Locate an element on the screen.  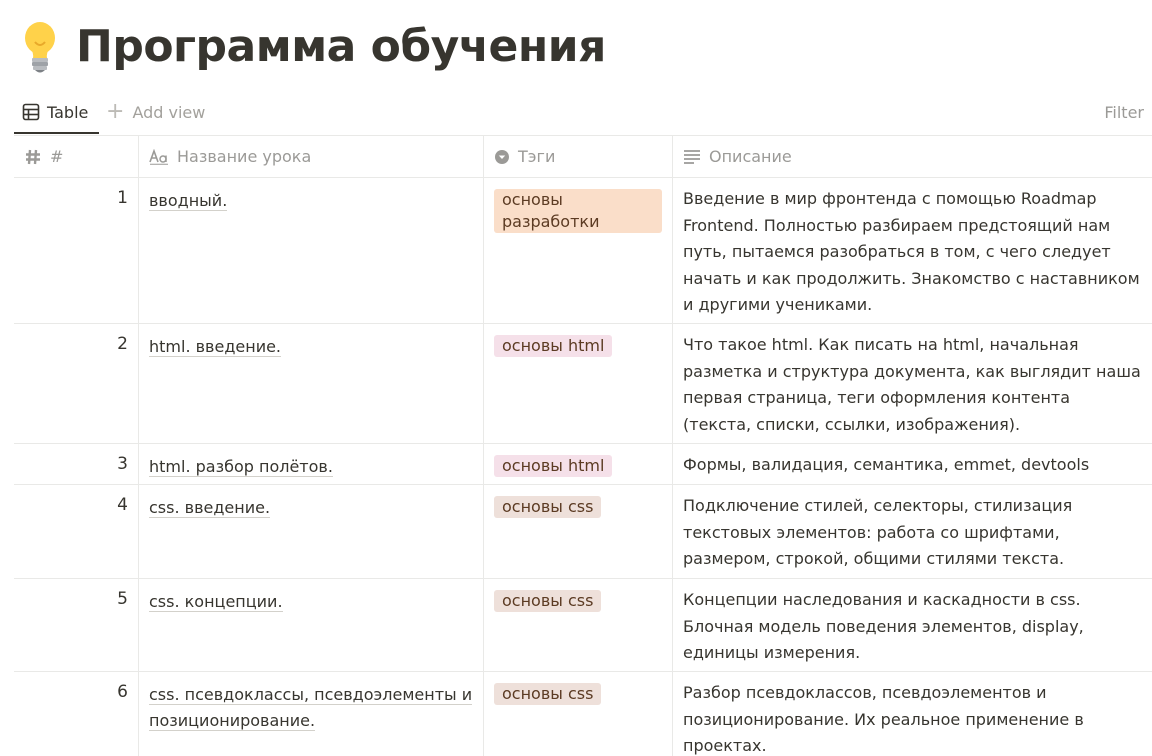
title-row: Программа обучения is located at coordinates (312, 46).